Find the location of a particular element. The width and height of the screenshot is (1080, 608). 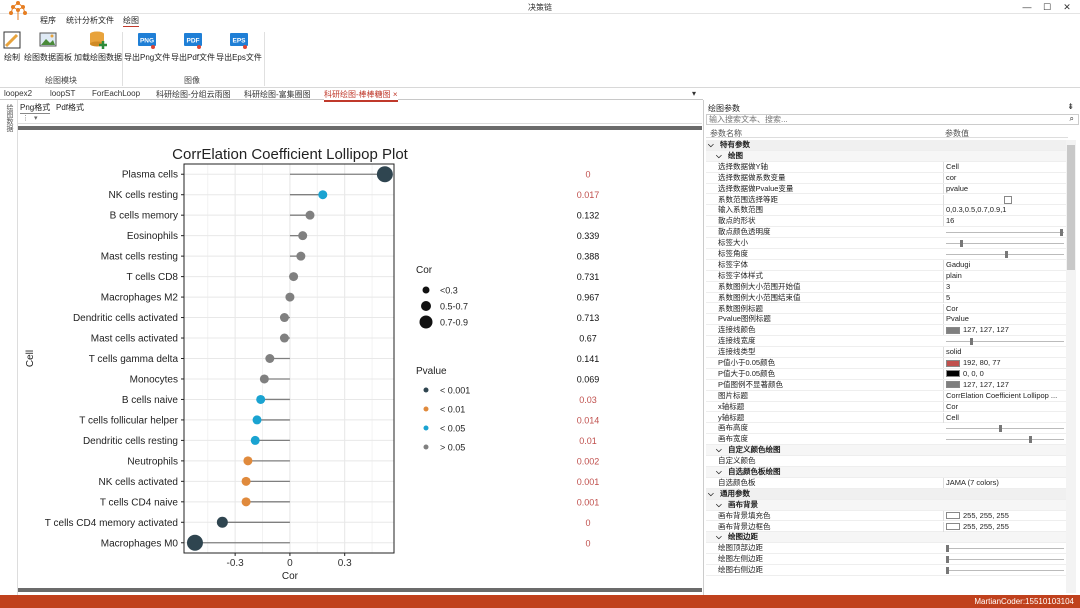

property-group-row: ⌵ 自定义颜色绘图 is located at coordinates (887, 451).